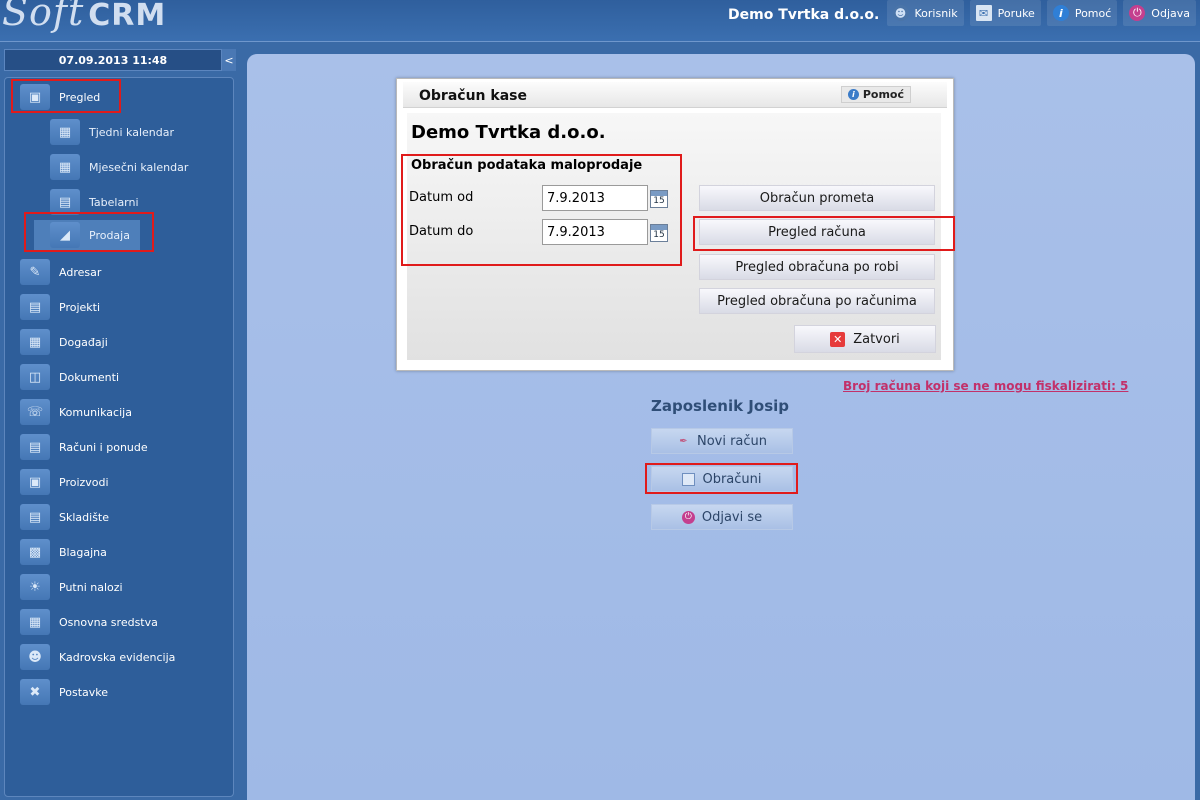  What do you see at coordinates (35, 622) in the screenshot?
I see `fixed-assets-icon: ▦` at bounding box center [35, 622].